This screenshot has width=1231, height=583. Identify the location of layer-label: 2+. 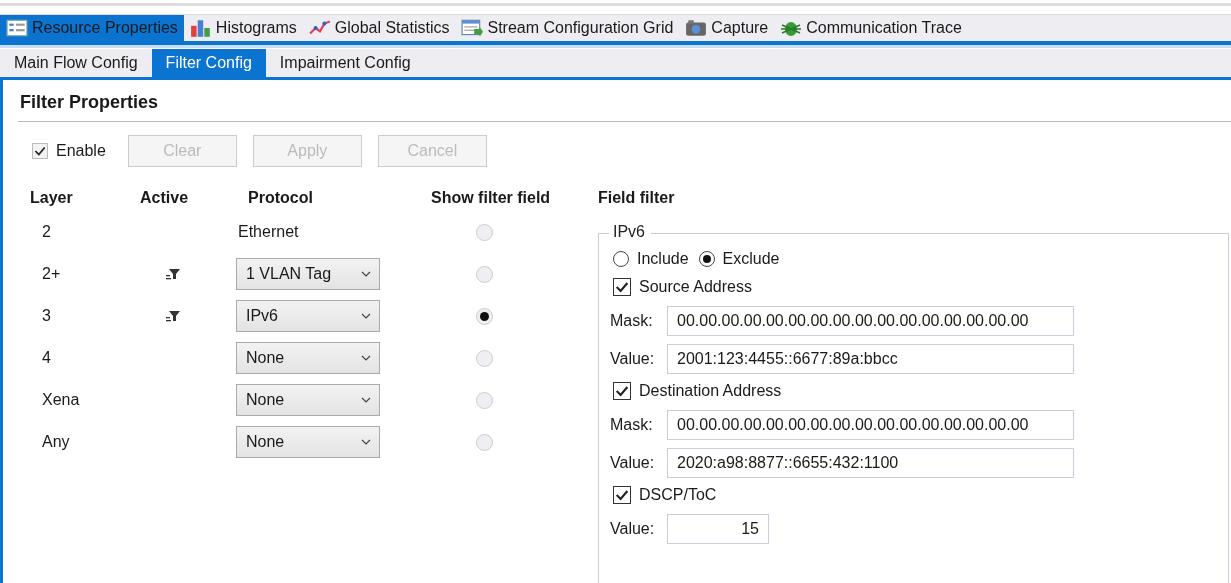
(51, 274).